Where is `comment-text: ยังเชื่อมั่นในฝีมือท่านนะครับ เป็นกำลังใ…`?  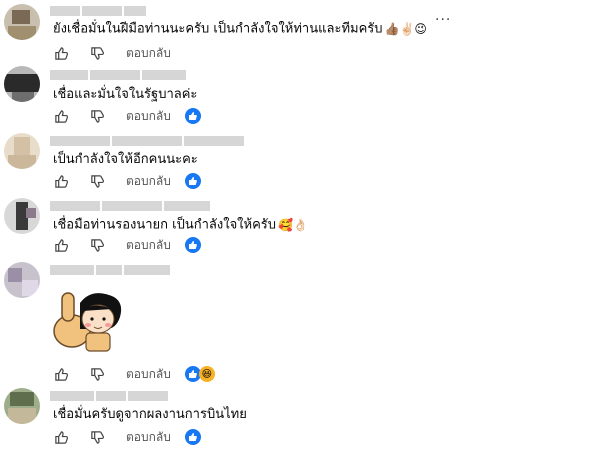 comment-text: ยังเชื่อมั่นในฝีมือท่านนะครับ เป็นกำลังใ… is located at coordinates (240, 29).